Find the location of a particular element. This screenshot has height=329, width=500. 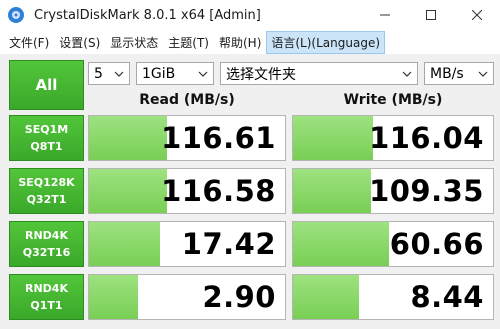

test-button-rnd4k-q32t16: RND4K Q32T16 is located at coordinates (46, 244).